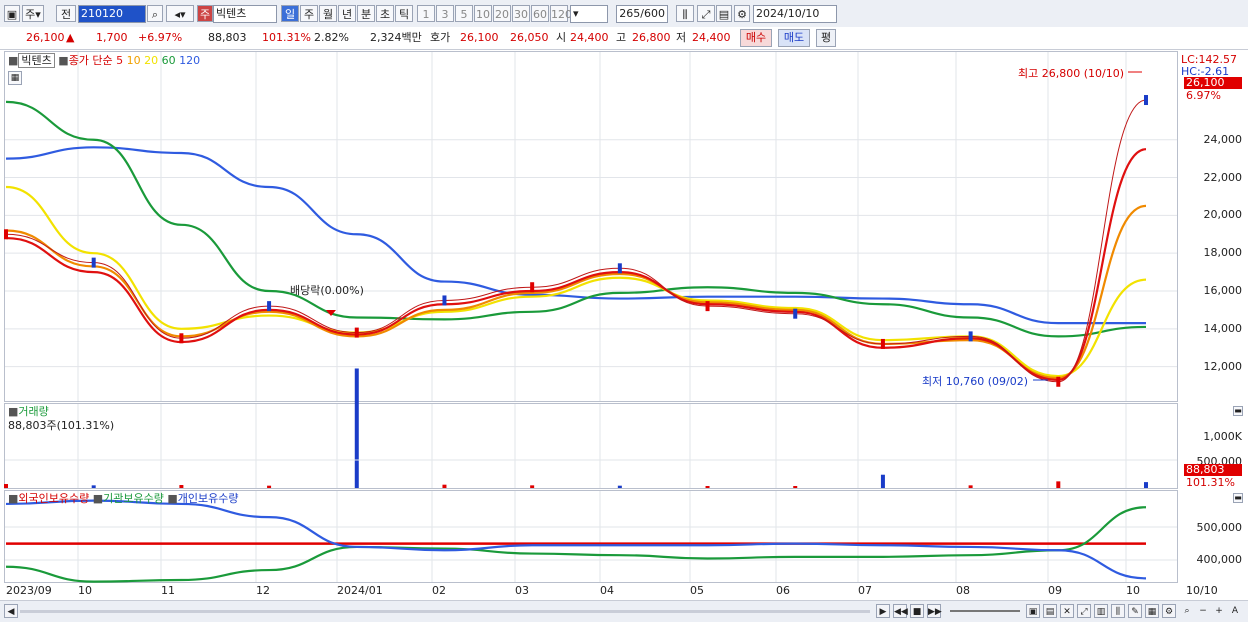  Describe the element at coordinates (133, 498) in the screenshot. I see `legend-institution: 기관보유수량` at that location.